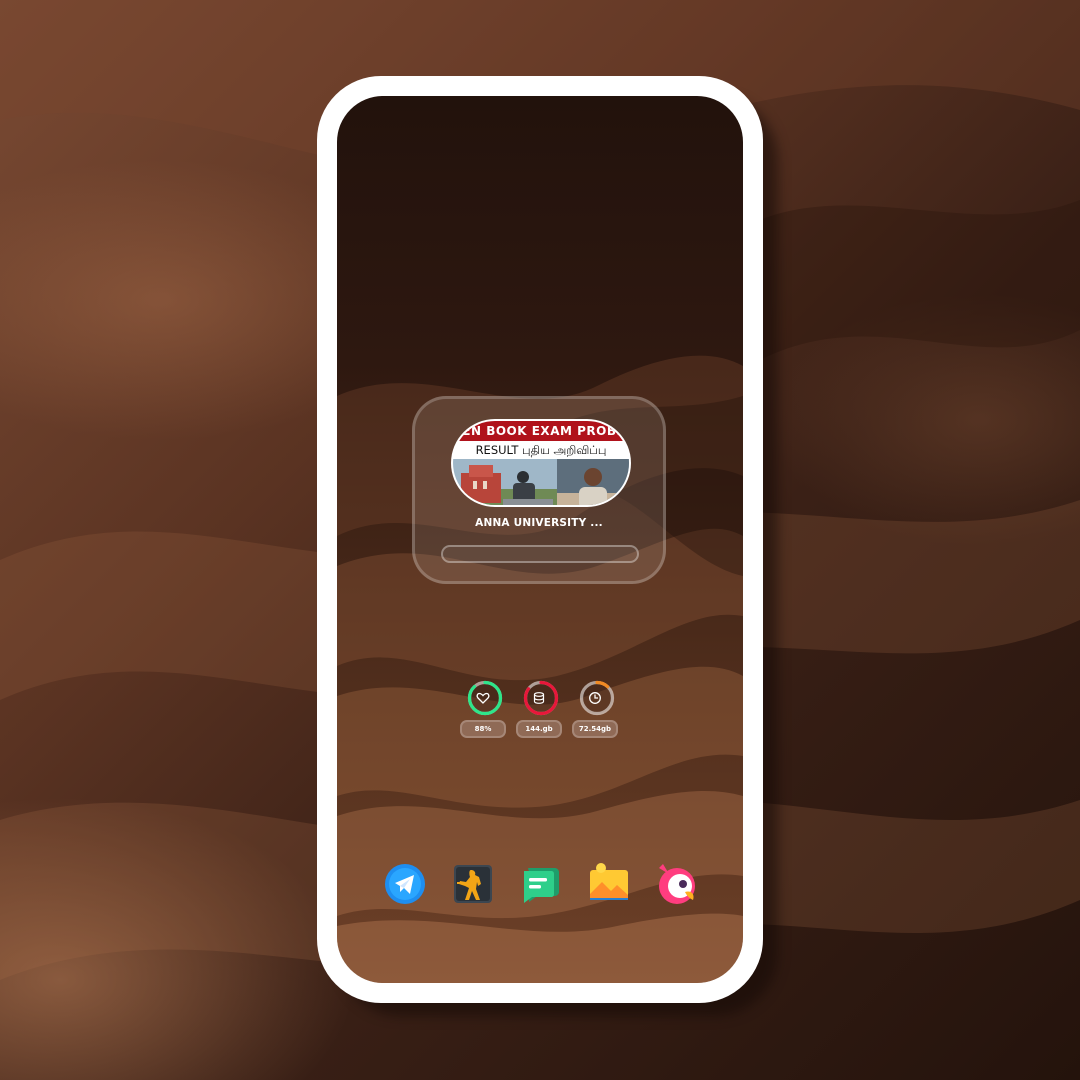 This screenshot has height=1080, width=1080. What do you see at coordinates (483, 698) in the screenshot?
I see `heart-icon` at bounding box center [483, 698].